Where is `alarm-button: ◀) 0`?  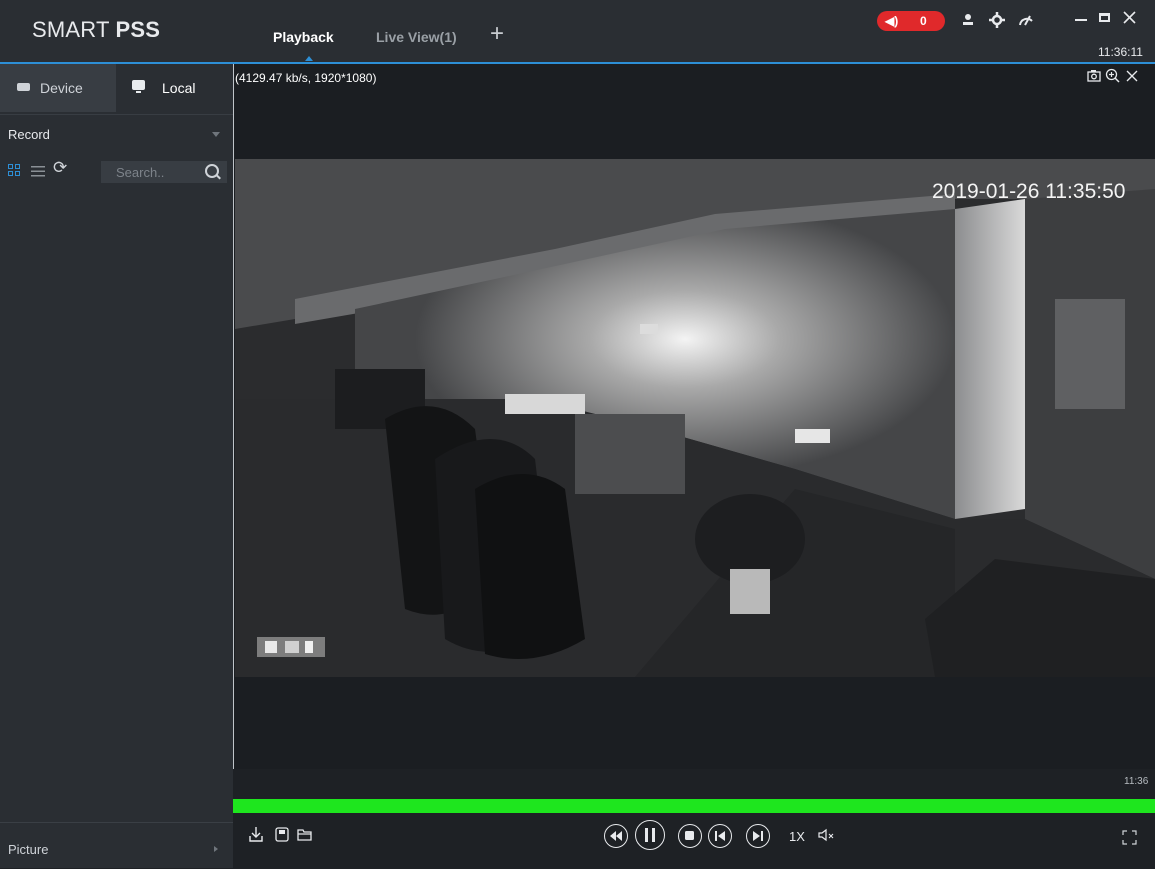
alarm-button: ◀) 0 is located at coordinates (911, 21).